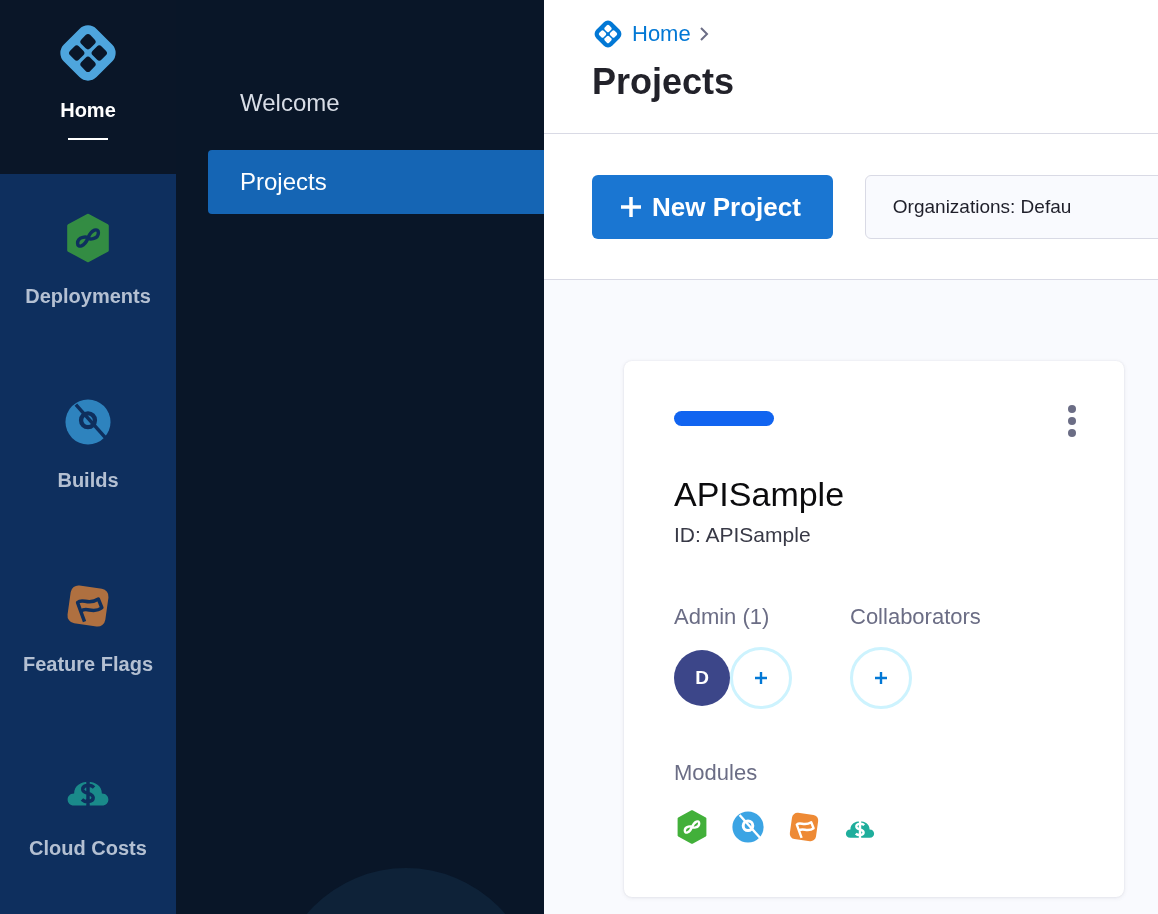 The height and width of the screenshot is (914, 1158). I want to click on menu-item: Projects, so click(376, 182).